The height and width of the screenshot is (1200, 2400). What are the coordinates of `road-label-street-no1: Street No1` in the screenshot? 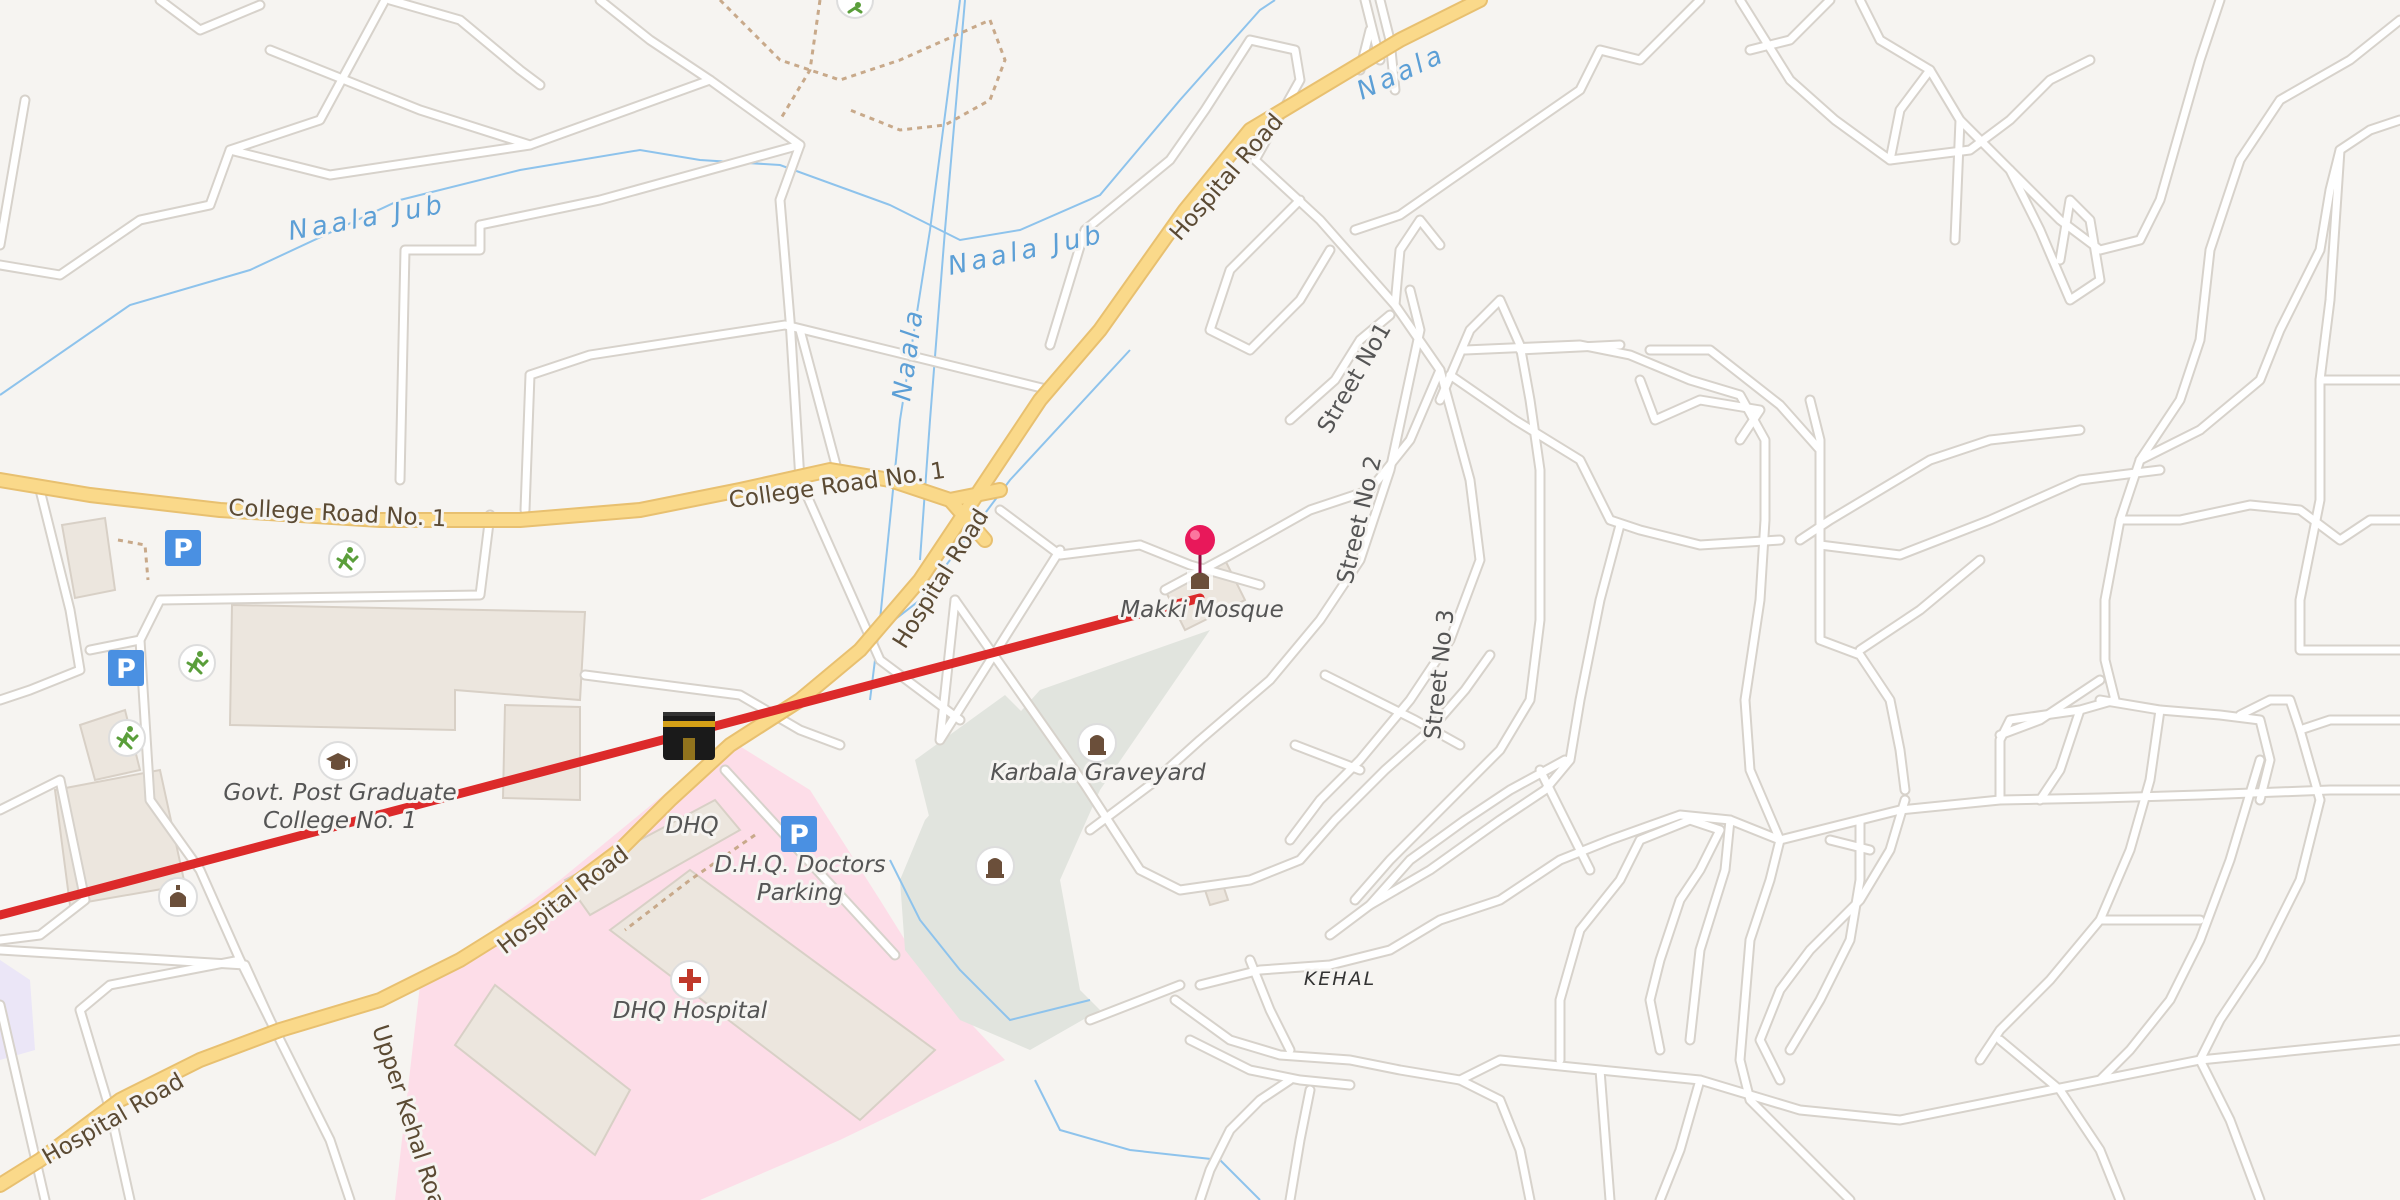 It's located at (1355, 378).